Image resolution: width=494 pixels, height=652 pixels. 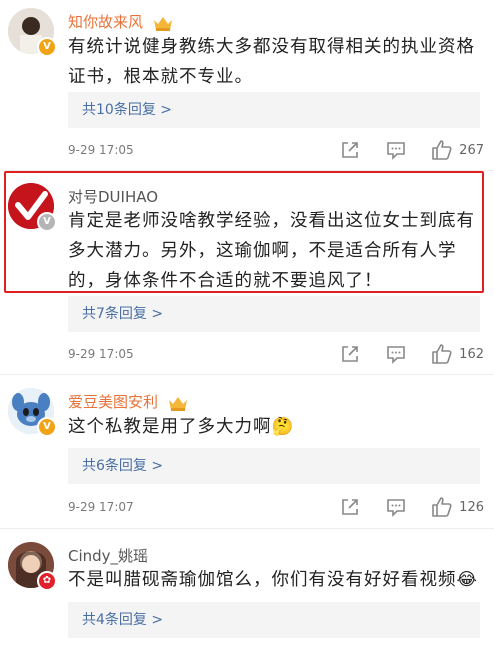 What do you see at coordinates (274, 620) in the screenshot?
I see `reply-count-link: 共4条回复 >` at bounding box center [274, 620].